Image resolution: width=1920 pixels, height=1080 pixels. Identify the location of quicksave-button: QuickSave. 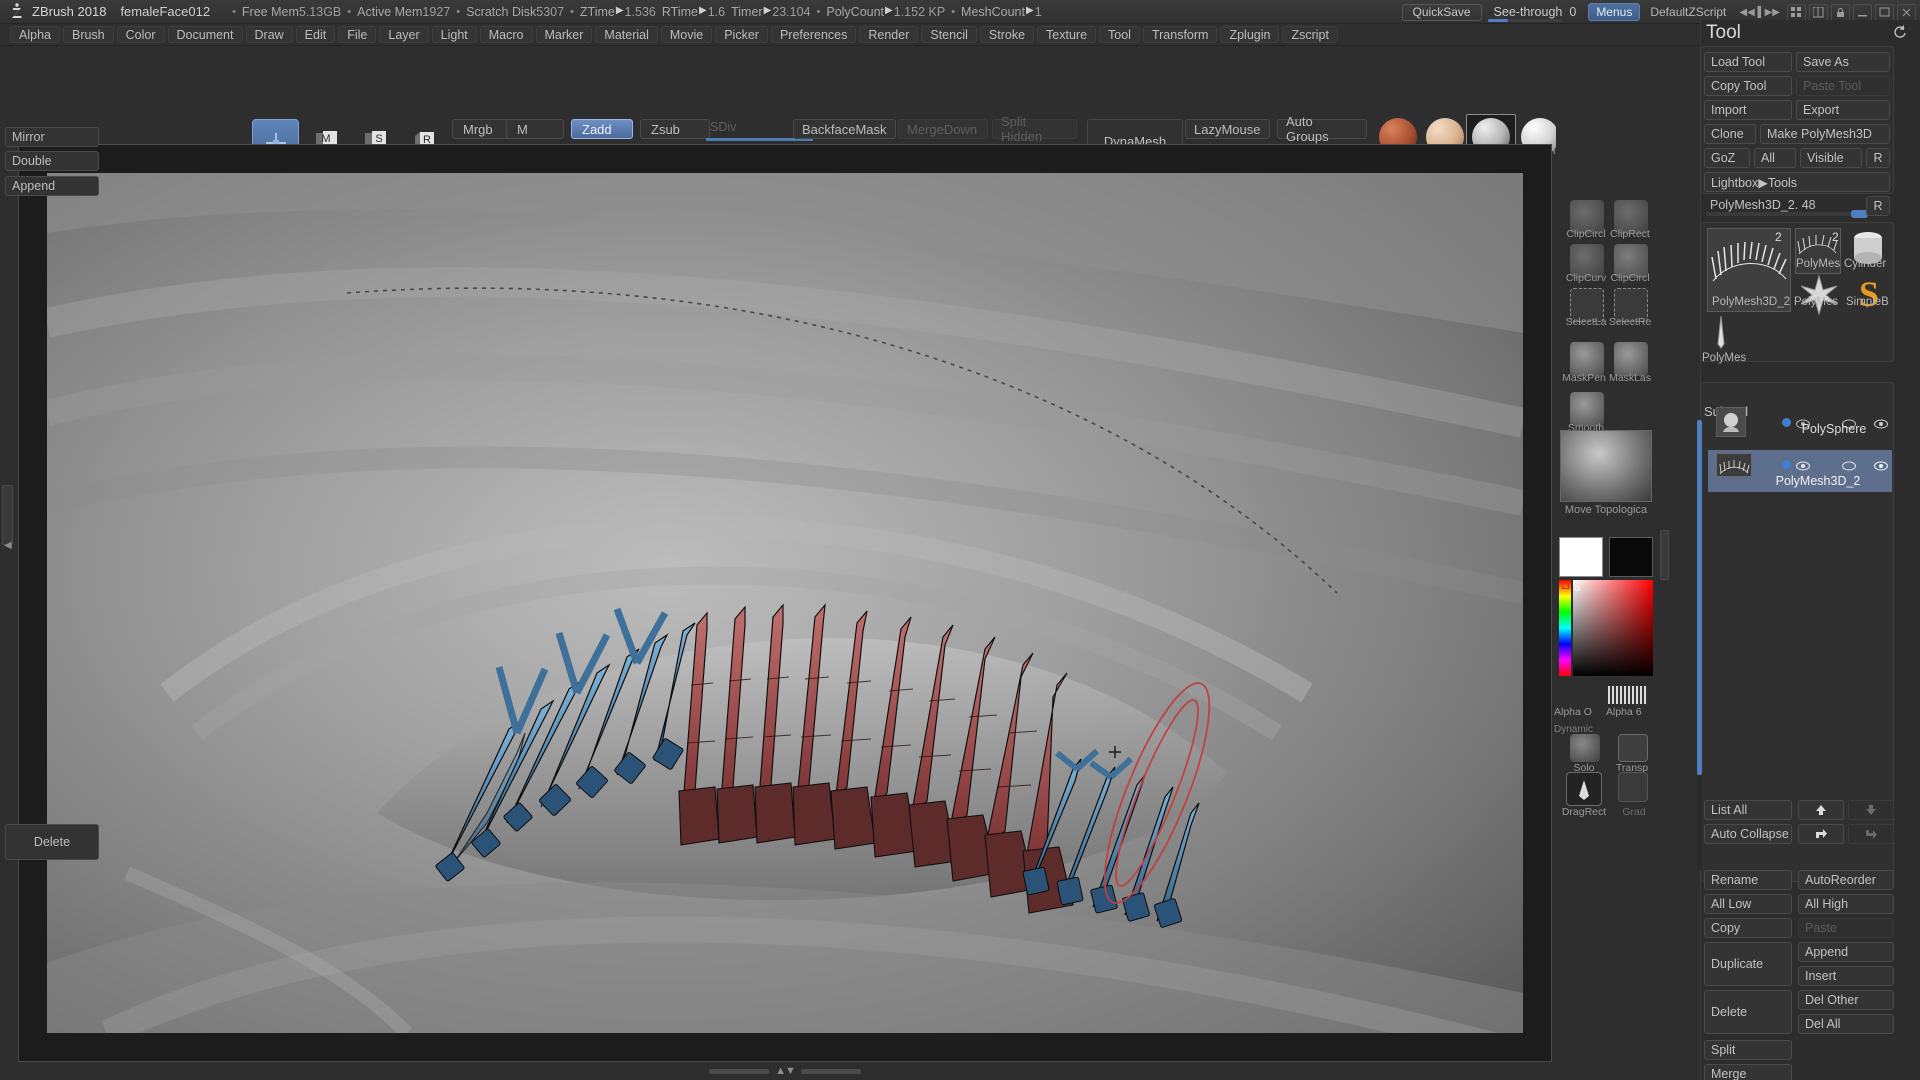
(1441, 12).